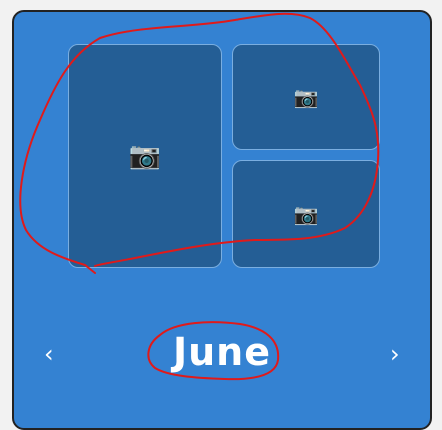 This screenshot has height=430, width=442. What do you see at coordinates (222, 352) in the screenshot?
I see `month-label: June` at bounding box center [222, 352].